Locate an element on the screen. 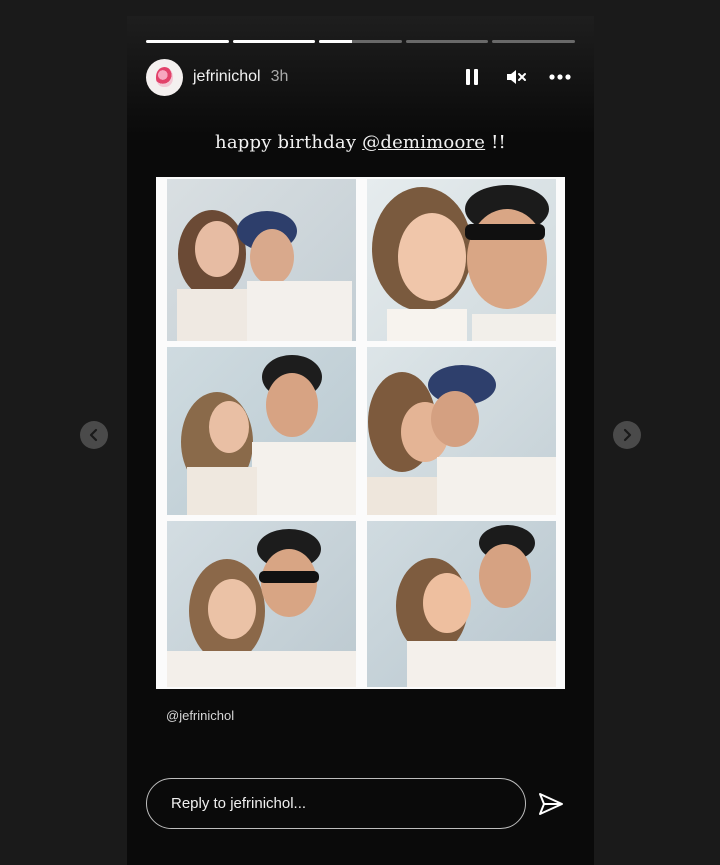  reply-input is located at coordinates (348, 803).